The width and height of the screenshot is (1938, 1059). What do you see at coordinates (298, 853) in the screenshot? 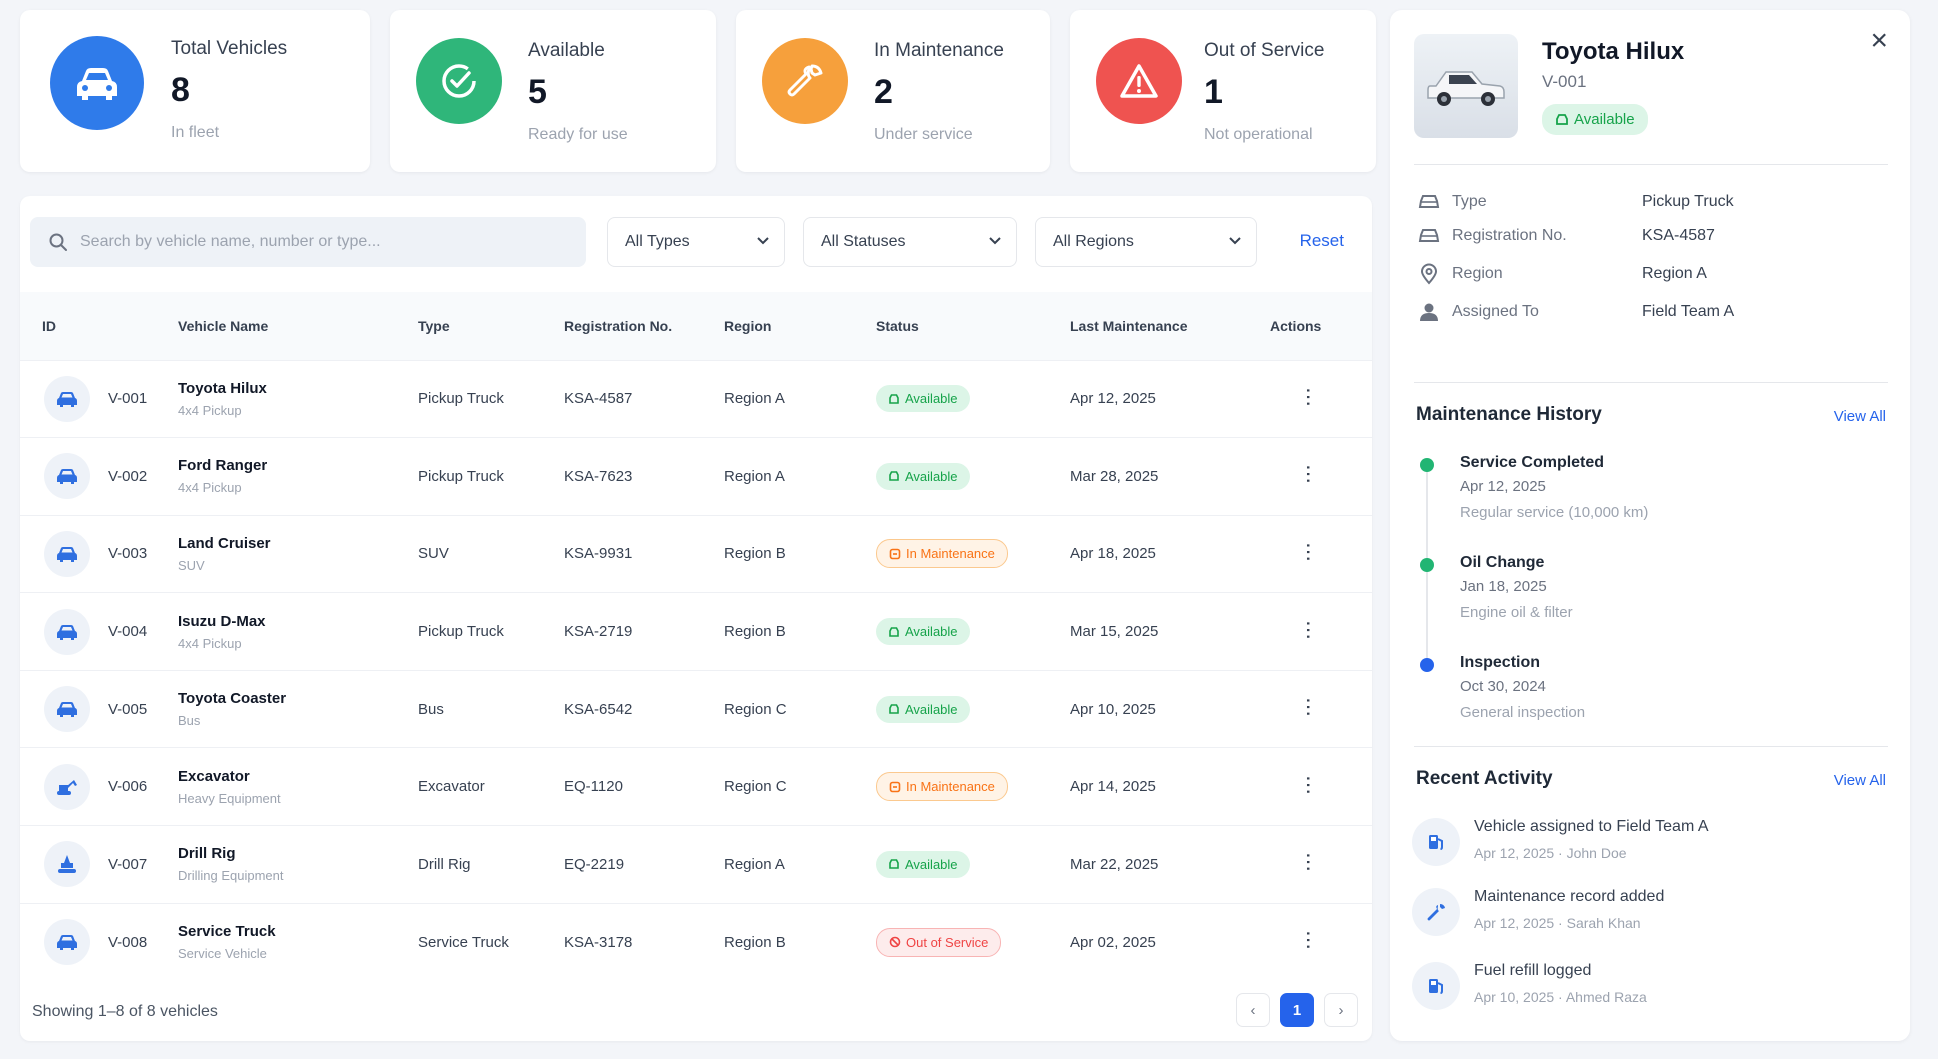
I see `vehicle-name: Drill Rig` at bounding box center [298, 853].